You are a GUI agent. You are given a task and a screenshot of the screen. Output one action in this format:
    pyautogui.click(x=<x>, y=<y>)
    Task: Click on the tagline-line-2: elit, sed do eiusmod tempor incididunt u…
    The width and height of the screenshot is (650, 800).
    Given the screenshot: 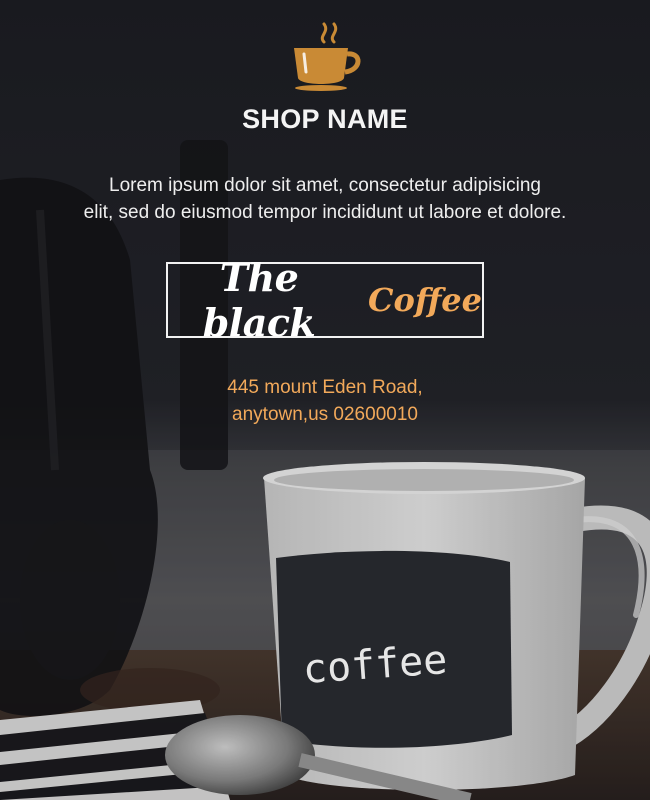 What is the action you would take?
    pyautogui.click(x=325, y=212)
    